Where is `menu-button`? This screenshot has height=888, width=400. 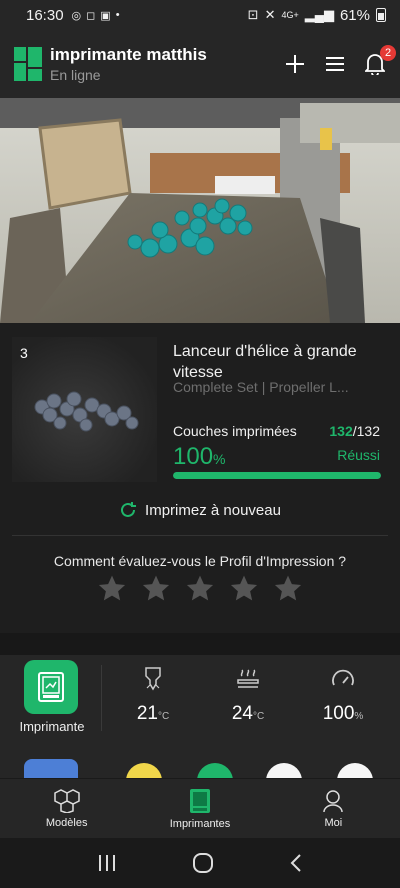
menu-button is located at coordinates (335, 64).